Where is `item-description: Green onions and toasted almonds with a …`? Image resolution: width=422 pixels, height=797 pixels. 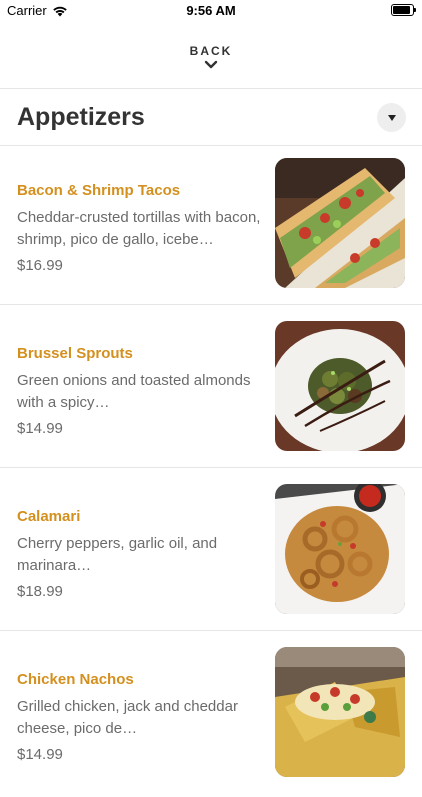 item-description: Green onions and toasted almonds with a … is located at coordinates (134, 391).